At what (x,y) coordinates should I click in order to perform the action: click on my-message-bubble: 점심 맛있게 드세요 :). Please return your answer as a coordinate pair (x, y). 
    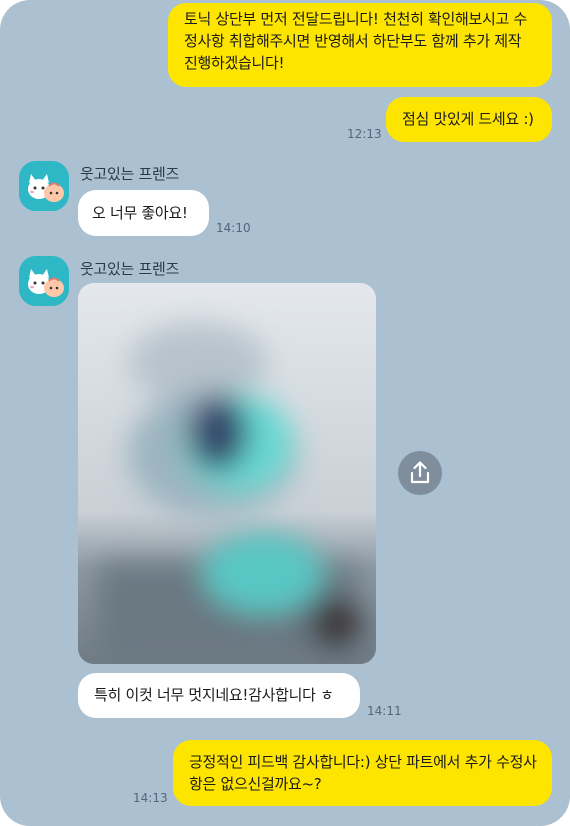
    Looking at the image, I should click on (469, 119).